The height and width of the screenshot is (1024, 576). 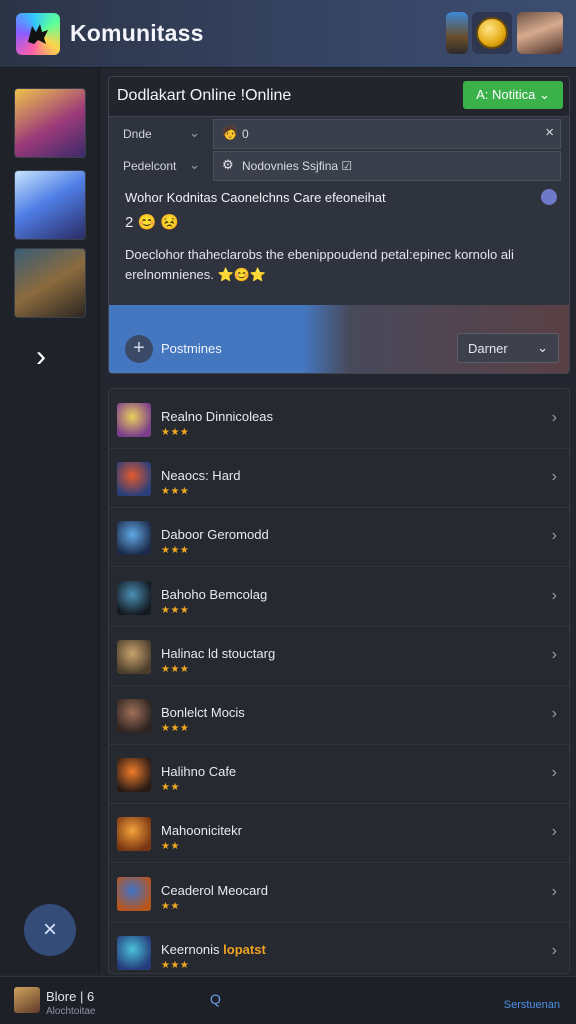 I want to click on list-item-title: Ceaderol Meocard, so click(x=214, y=890).